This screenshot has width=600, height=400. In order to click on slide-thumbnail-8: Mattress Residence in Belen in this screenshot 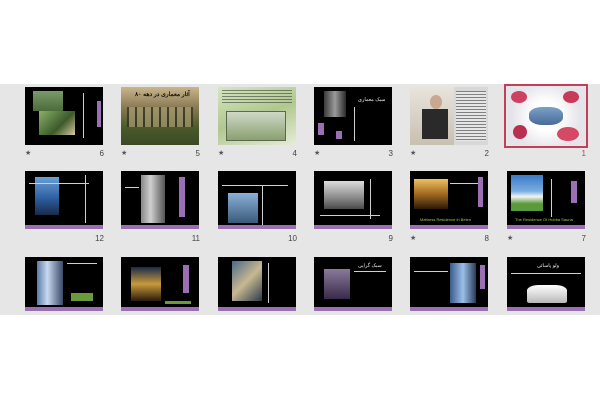, I will do `click(449, 200)`.